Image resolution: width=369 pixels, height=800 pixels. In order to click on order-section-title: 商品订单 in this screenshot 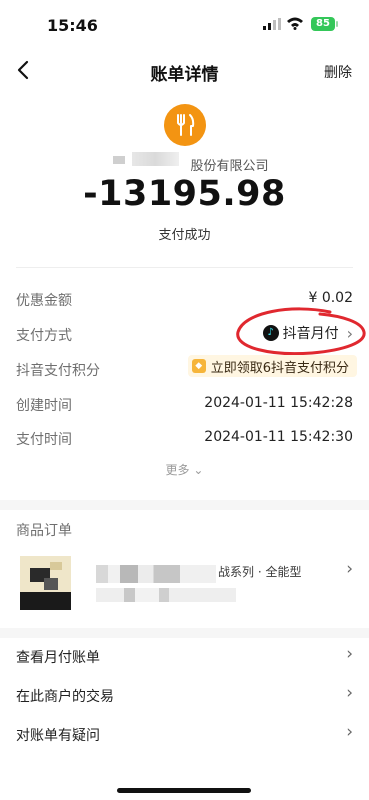, I will do `click(44, 531)`.